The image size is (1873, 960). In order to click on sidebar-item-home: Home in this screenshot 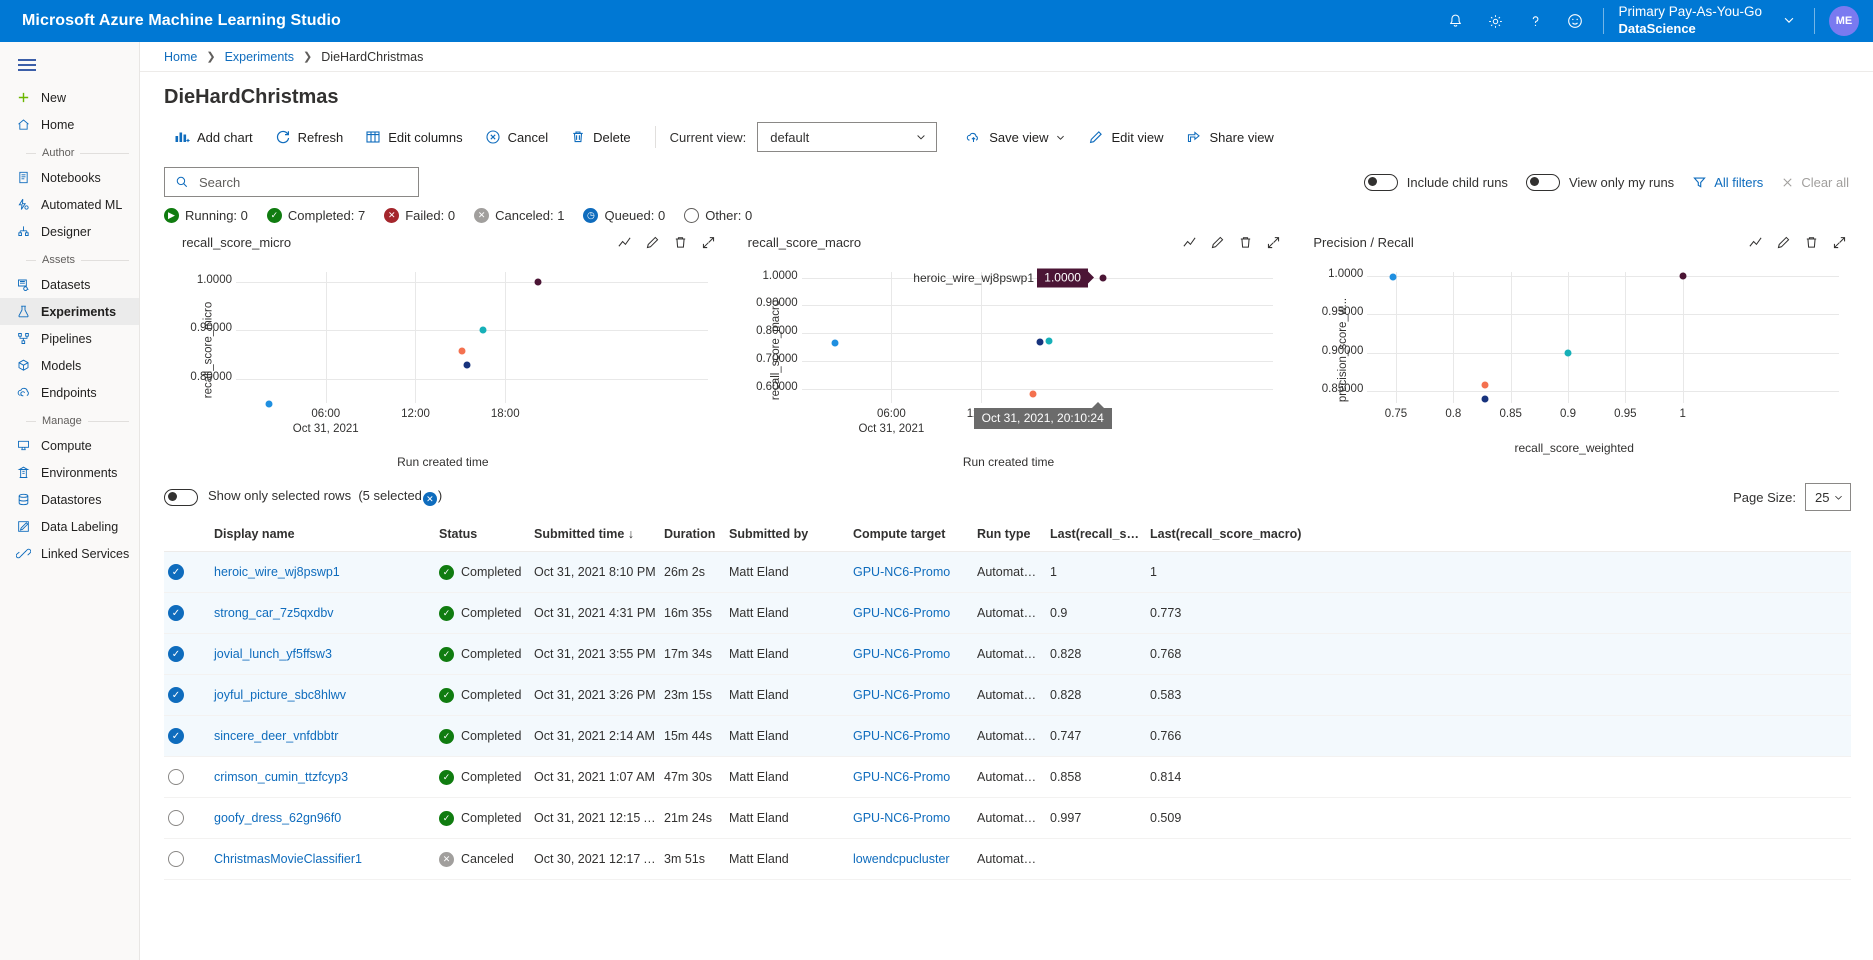, I will do `click(69, 124)`.